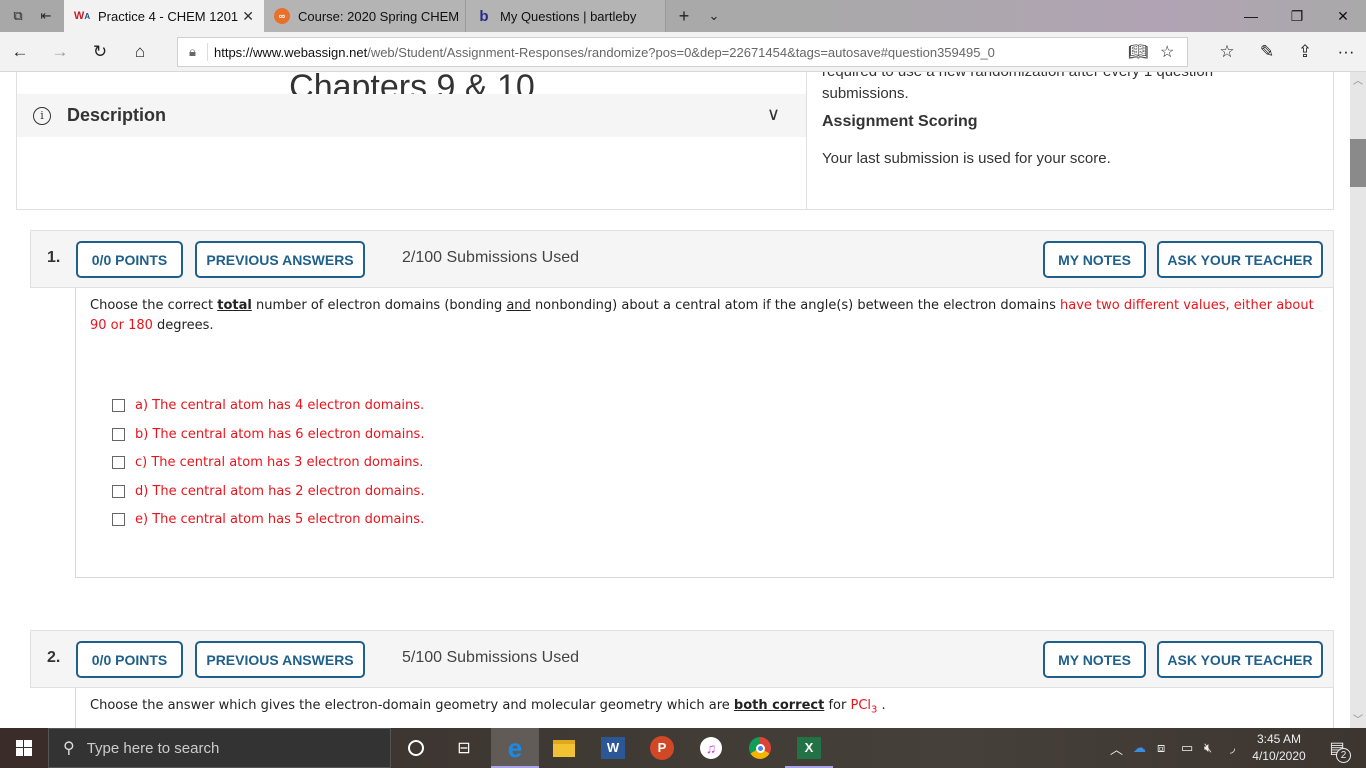  Describe the element at coordinates (1358, 79) in the screenshot. I see `scroll-up-icon: ︿` at that location.